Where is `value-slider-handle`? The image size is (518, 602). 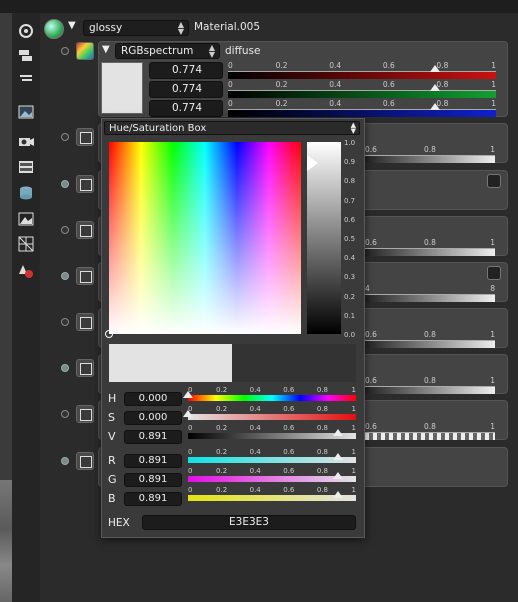 value-slider-handle is located at coordinates (312, 162).